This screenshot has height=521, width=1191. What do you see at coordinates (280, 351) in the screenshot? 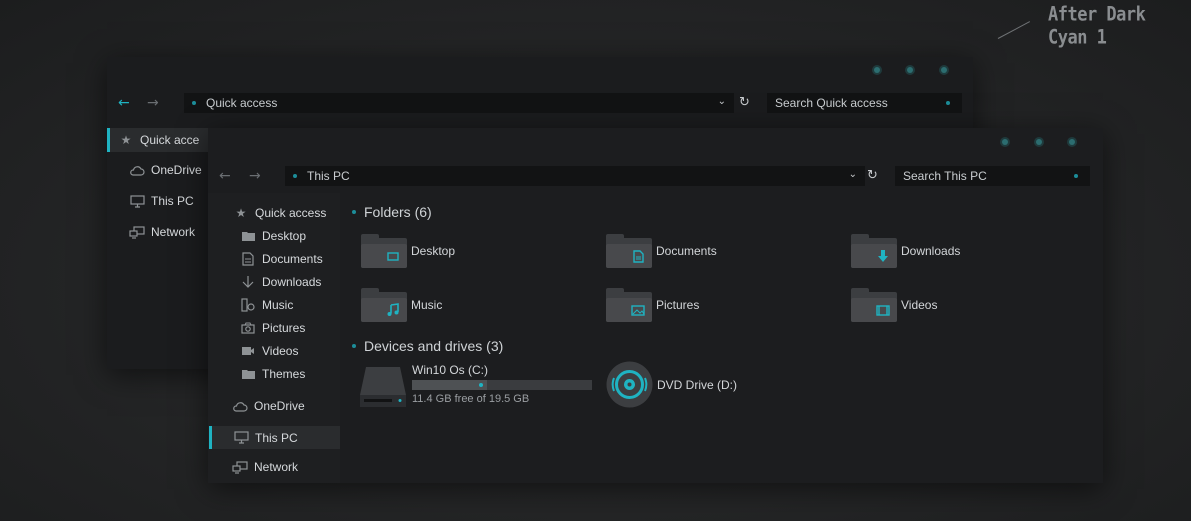
I see `sidebar-item-label: Videos` at bounding box center [280, 351].